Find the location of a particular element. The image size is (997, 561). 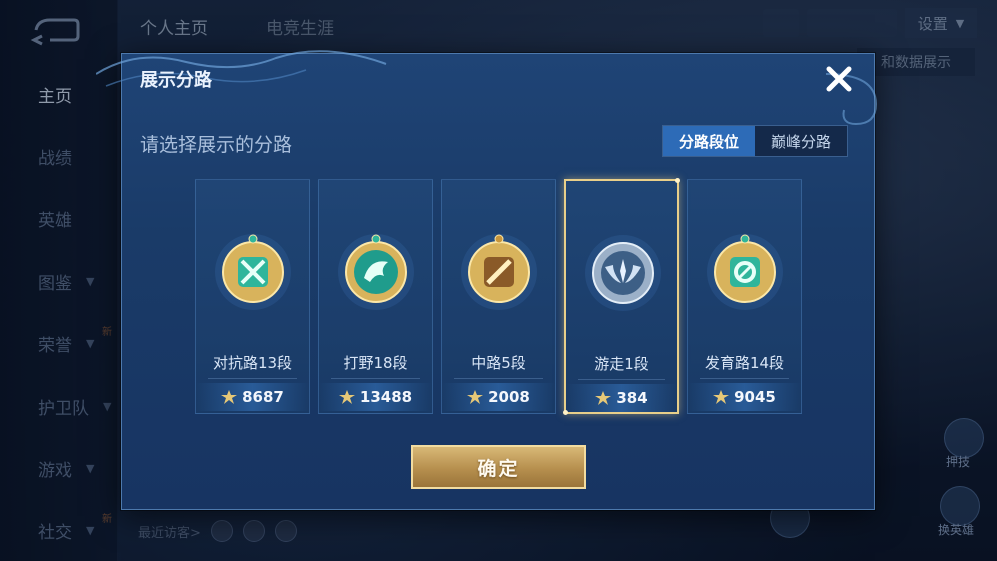

tab-lane-rank: 分路段位 is located at coordinates (709, 141).